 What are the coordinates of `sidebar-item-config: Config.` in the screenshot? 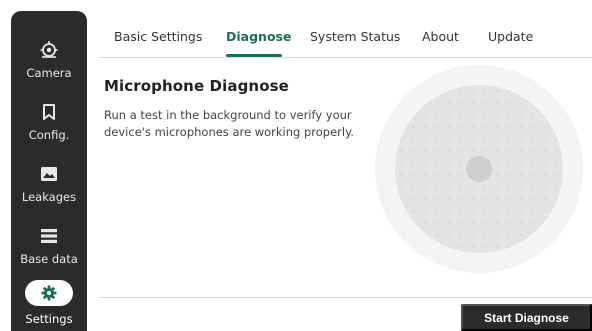 It's located at (49, 121).